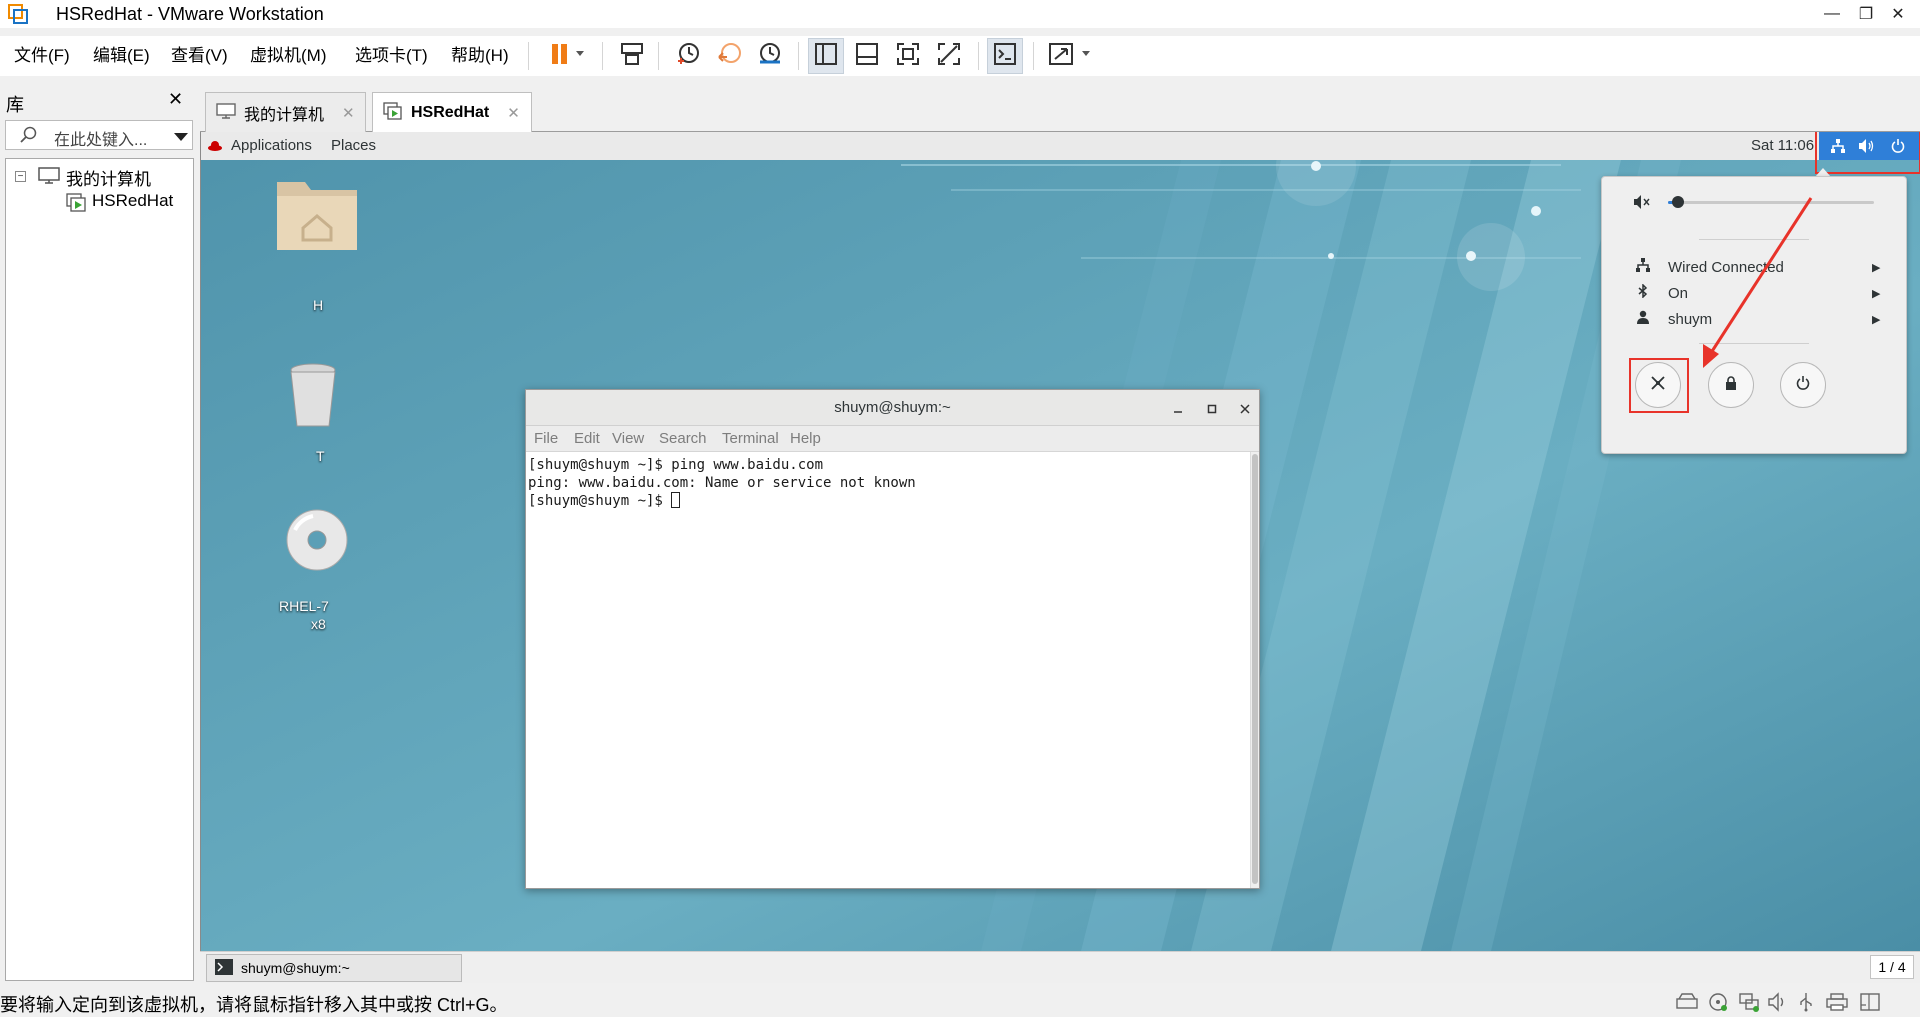  Describe the element at coordinates (1687, 1004) in the screenshot. I see `hard-disk-icon` at that location.